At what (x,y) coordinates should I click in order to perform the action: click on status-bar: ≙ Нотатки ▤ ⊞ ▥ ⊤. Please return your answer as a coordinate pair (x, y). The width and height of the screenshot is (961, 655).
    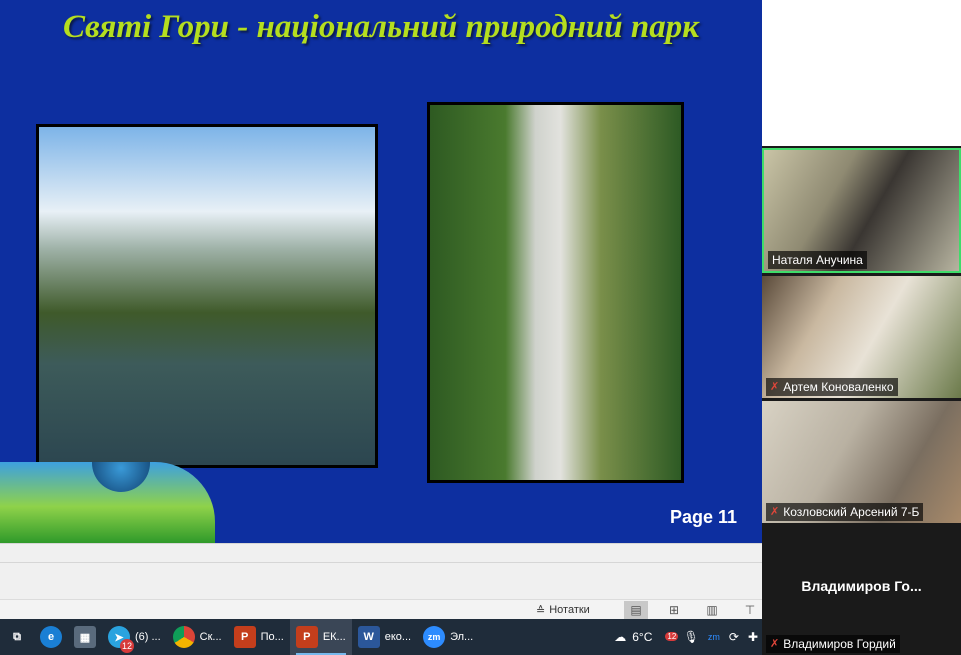
    Looking at the image, I should click on (381, 609).